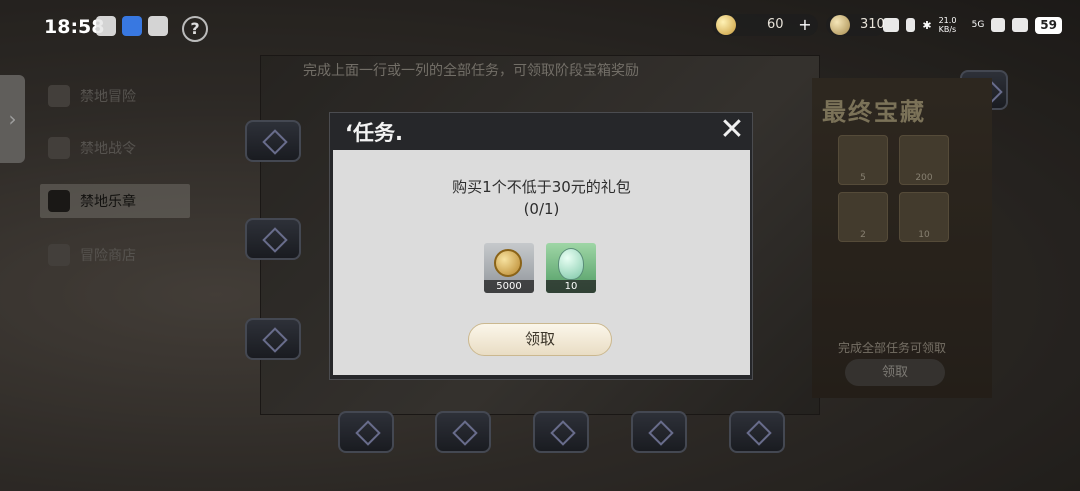  I want to click on energy-icon, so click(840, 25).